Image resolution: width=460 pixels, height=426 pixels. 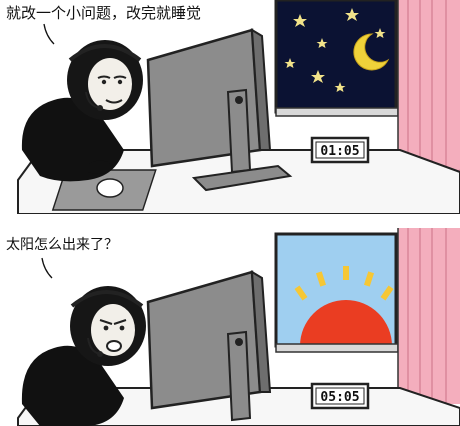 I want to click on digital-clock: 05:05, so click(x=340, y=396).